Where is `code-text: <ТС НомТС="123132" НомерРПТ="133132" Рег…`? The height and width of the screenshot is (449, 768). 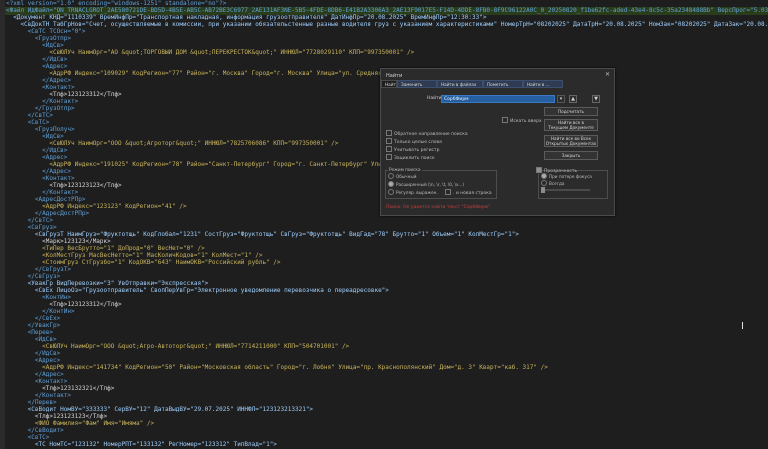 code-text: <ТС НомТС="123132" НомерРПТ="133132" Рег… is located at coordinates (141, 444).